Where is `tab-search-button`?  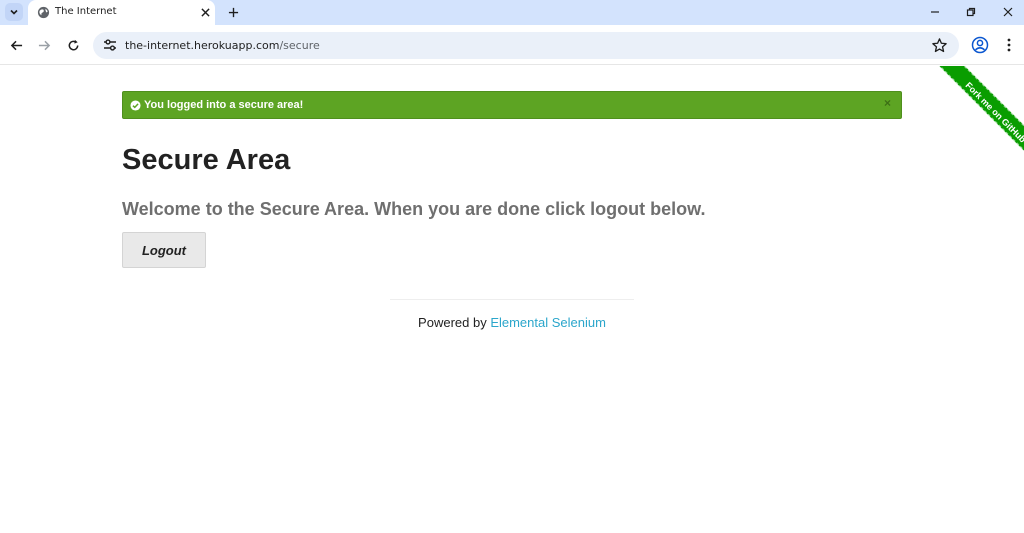 tab-search-button is located at coordinates (14, 12).